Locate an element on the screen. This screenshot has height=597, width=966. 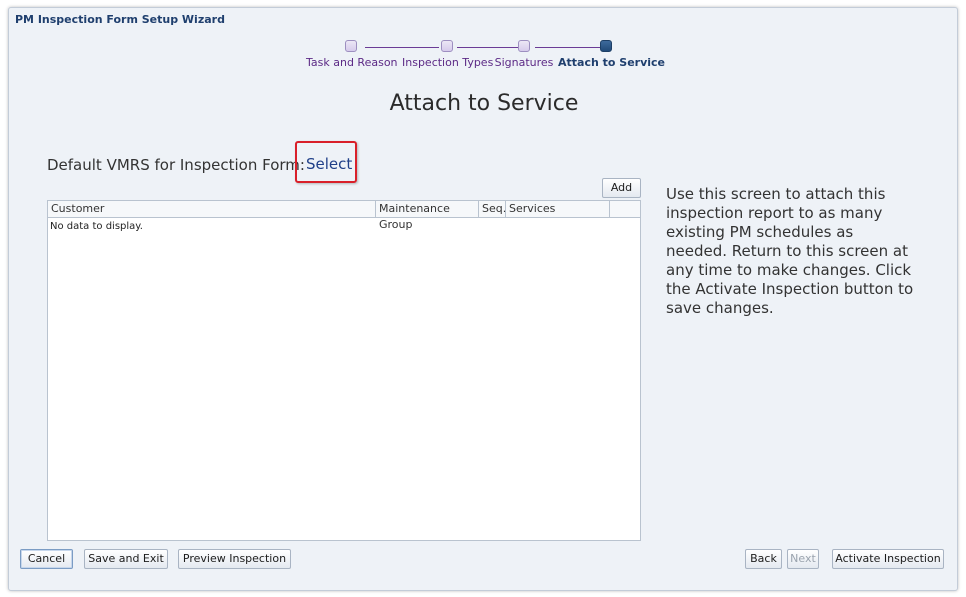
train-step-signatures: Signatures is located at coordinates (524, 54).